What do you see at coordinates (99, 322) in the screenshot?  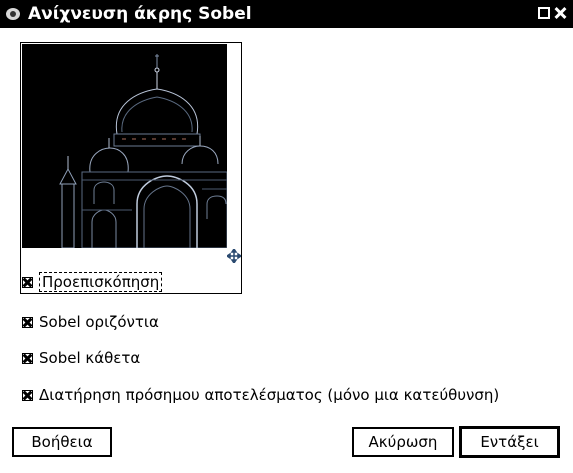 I see `sobel-horizontal-label: Sobel οριζόντια` at bounding box center [99, 322].